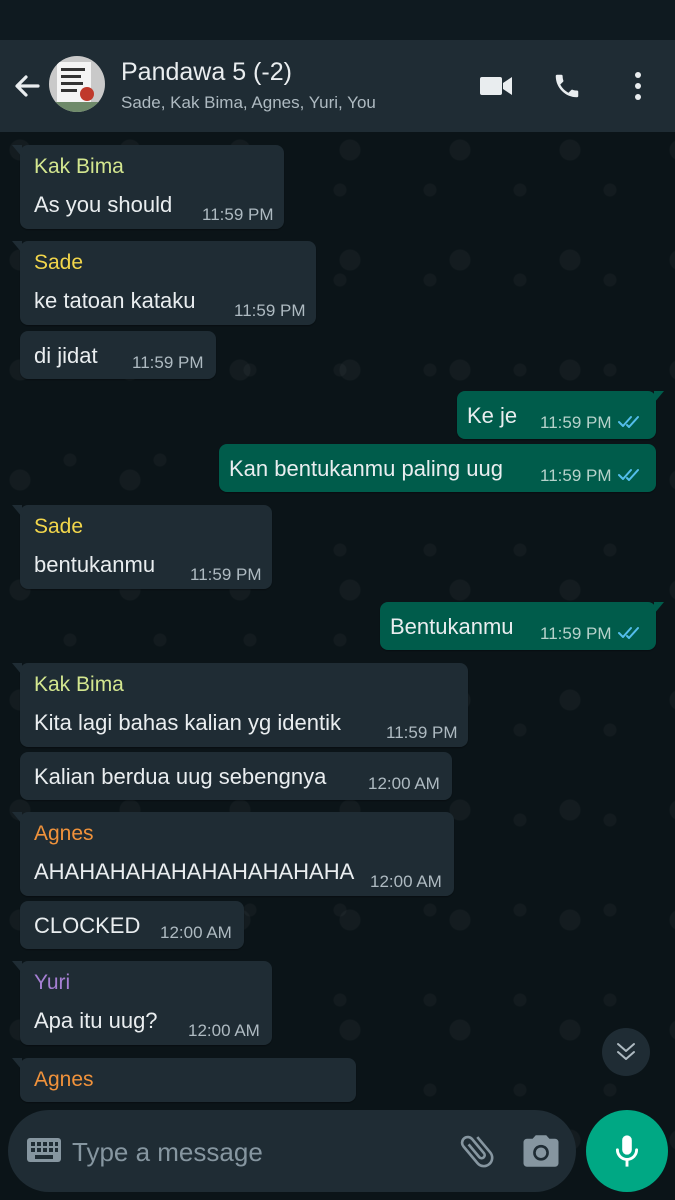 This screenshot has width=675, height=1200. What do you see at coordinates (194, 871) in the screenshot?
I see `message-text: AHAHAHAHAHAHAHAHAHAHA` at bounding box center [194, 871].